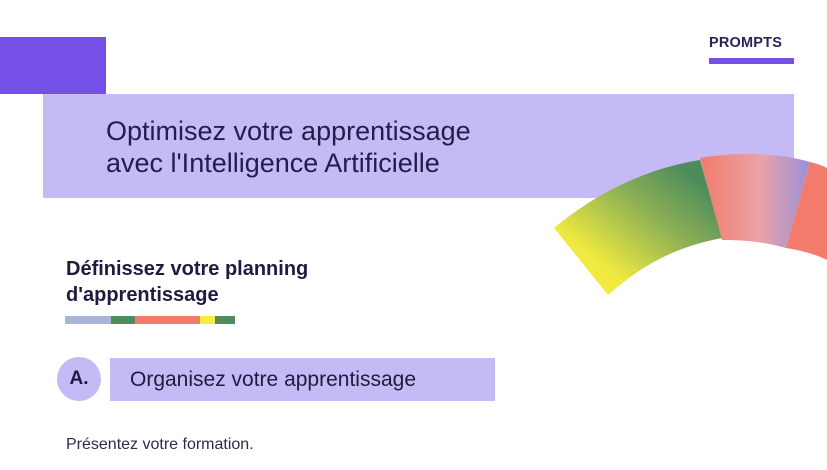  What do you see at coordinates (273, 163) in the screenshot?
I see `page-title-line-2: avec l'Intelligence Artificielle` at bounding box center [273, 163].